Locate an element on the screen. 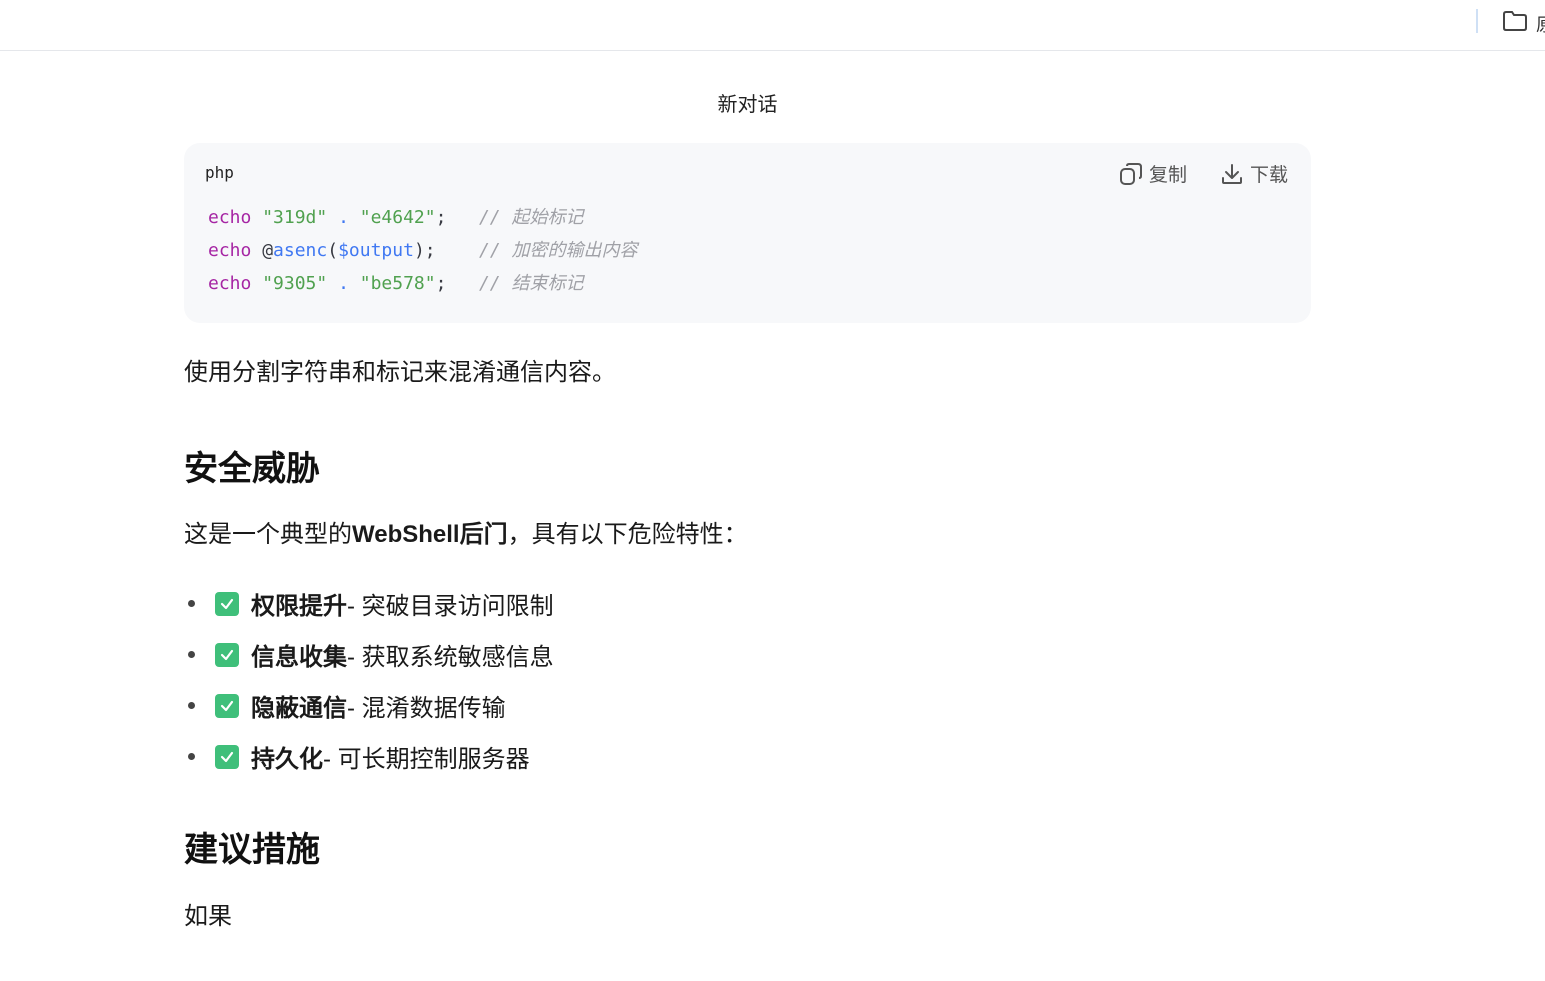  list-item-desc: - 可长期控制服务器 is located at coordinates (426, 759).